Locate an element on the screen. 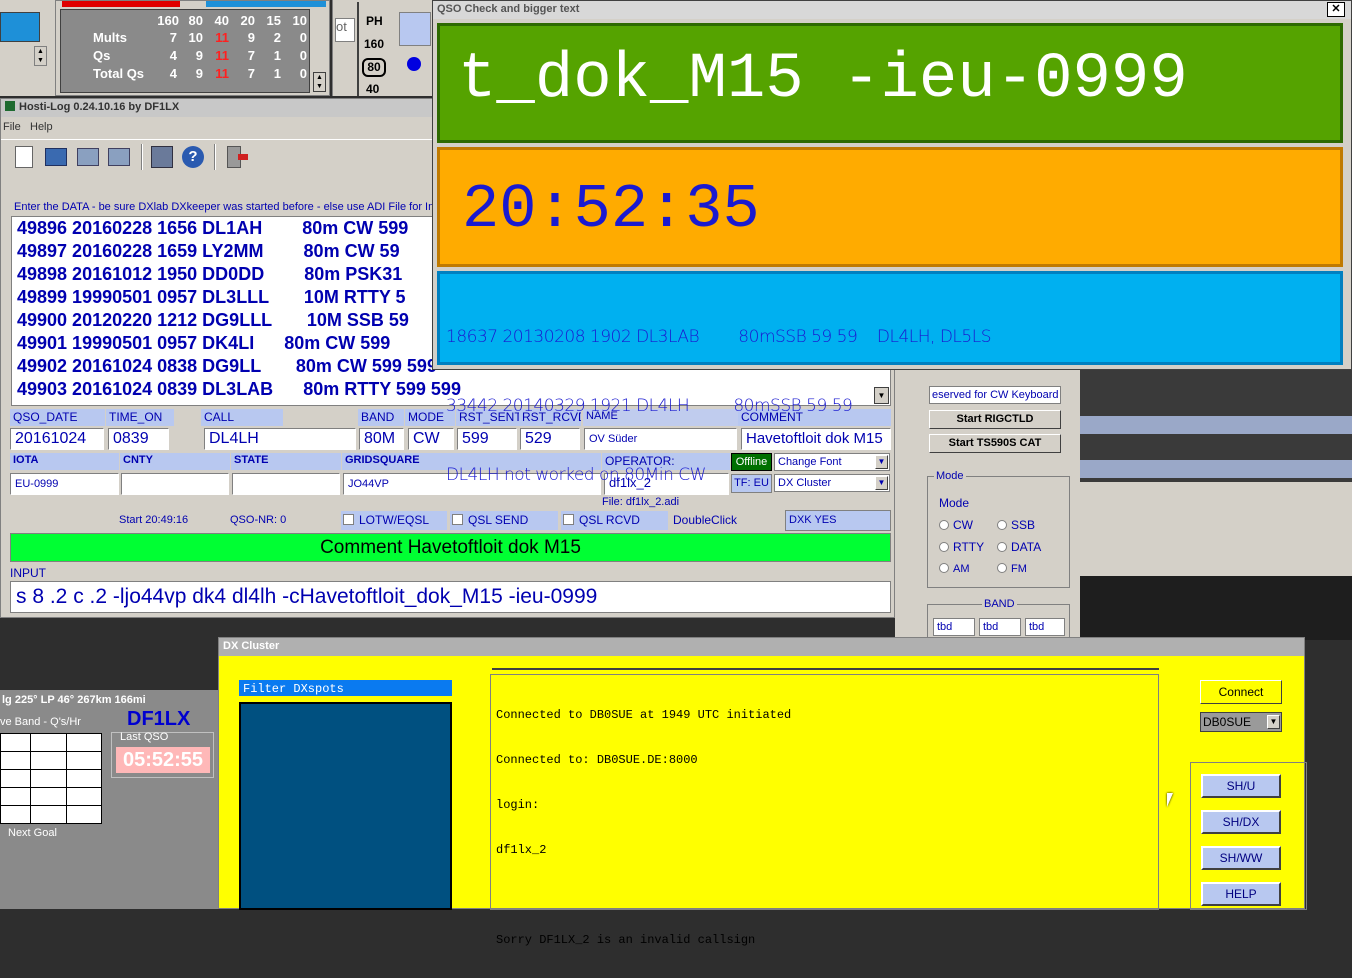 This screenshot has height=978, width=1352. iota-field: EU-0999 is located at coordinates (64, 484).